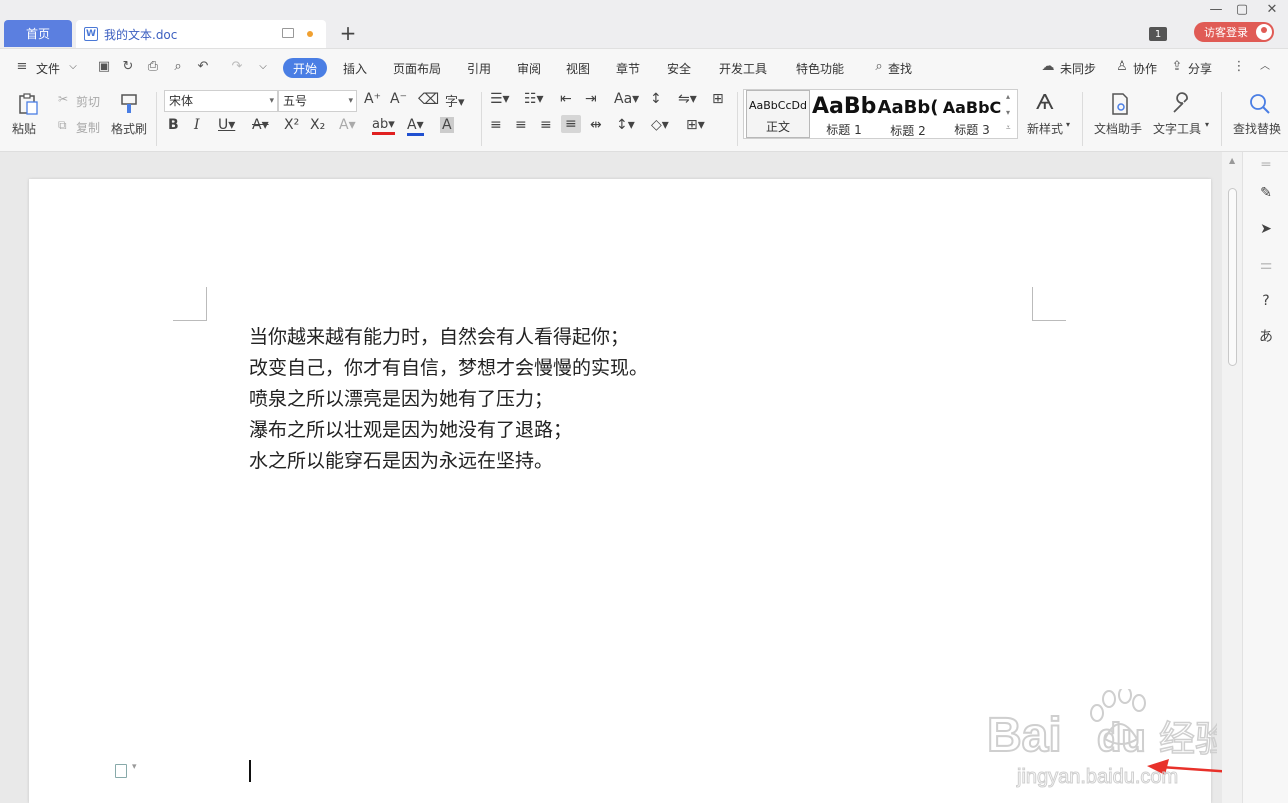 The height and width of the screenshot is (803, 1288). Describe the element at coordinates (415, 126) in the screenshot. I see `font-color-icon: A▾` at that location.